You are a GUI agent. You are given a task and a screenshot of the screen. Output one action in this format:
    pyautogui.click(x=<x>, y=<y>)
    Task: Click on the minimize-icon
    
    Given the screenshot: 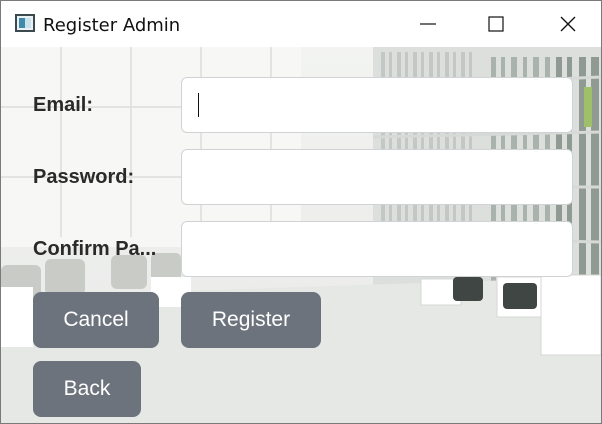 What is the action you would take?
    pyautogui.click(x=428, y=24)
    